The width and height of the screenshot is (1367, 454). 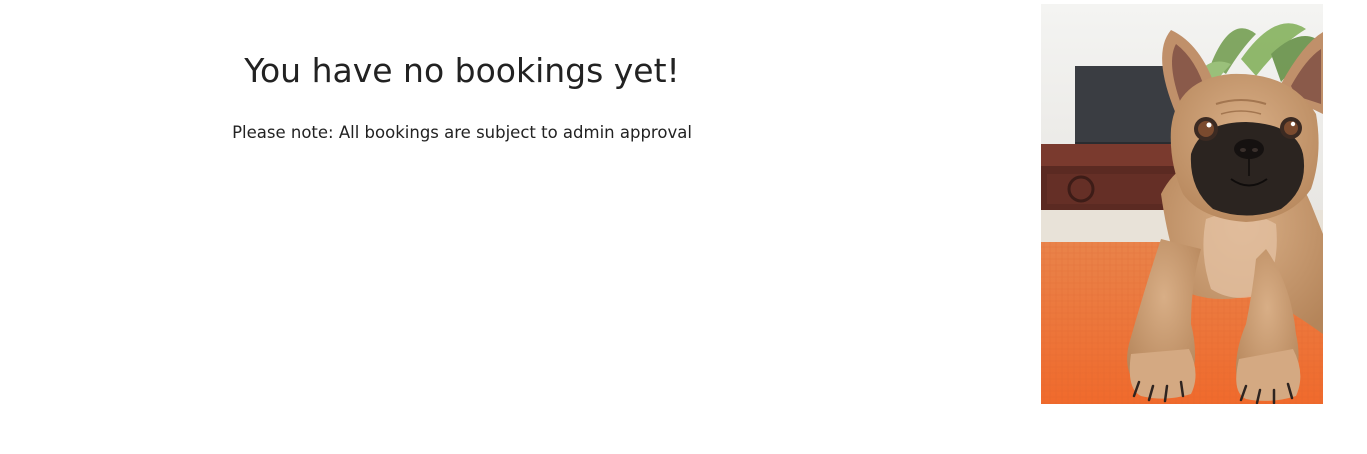 I want to click on page-title: You have no bookings yet!, so click(x=462, y=70).